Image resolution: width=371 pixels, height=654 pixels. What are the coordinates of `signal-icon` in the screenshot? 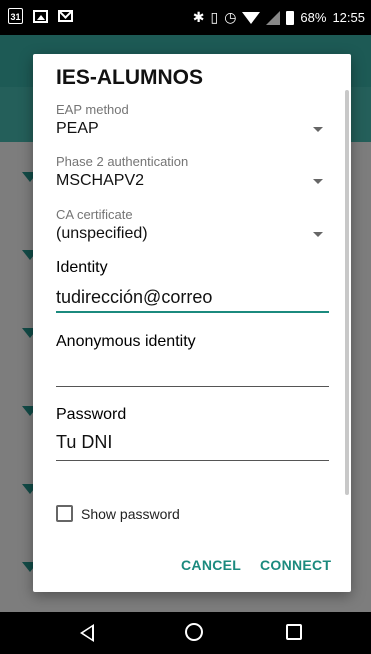 It's located at (273, 17).